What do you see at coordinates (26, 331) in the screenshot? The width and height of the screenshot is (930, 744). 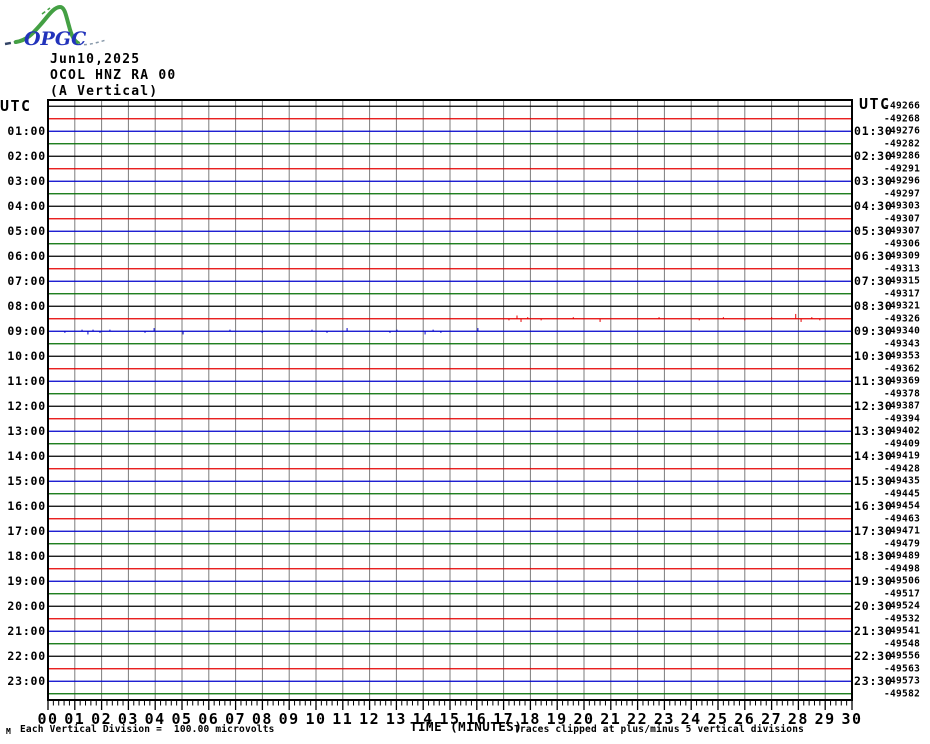 I see `left-time-label: 09:00` at bounding box center [26, 331].